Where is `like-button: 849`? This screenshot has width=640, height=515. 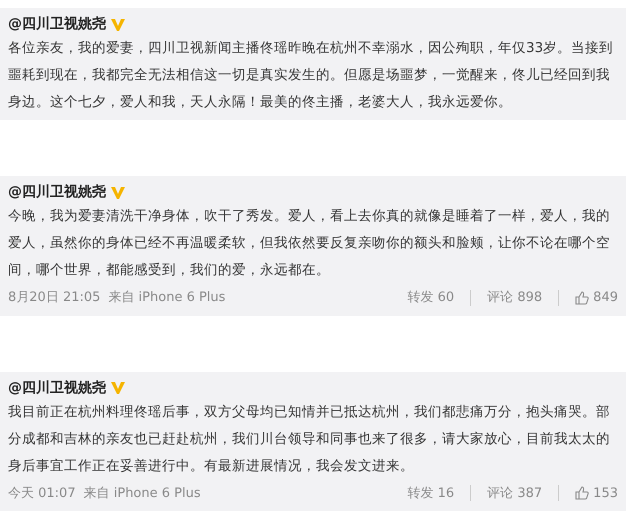 like-button: 849 is located at coordinates (596, 298).